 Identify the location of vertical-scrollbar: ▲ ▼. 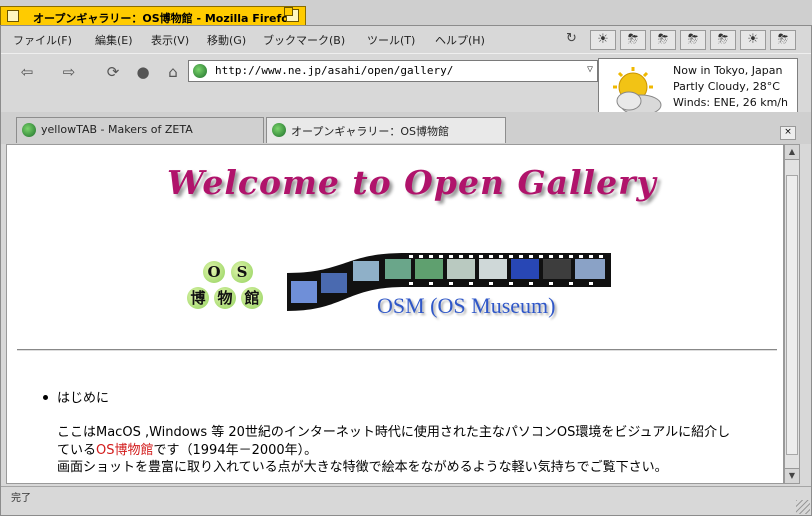
(792, 314).